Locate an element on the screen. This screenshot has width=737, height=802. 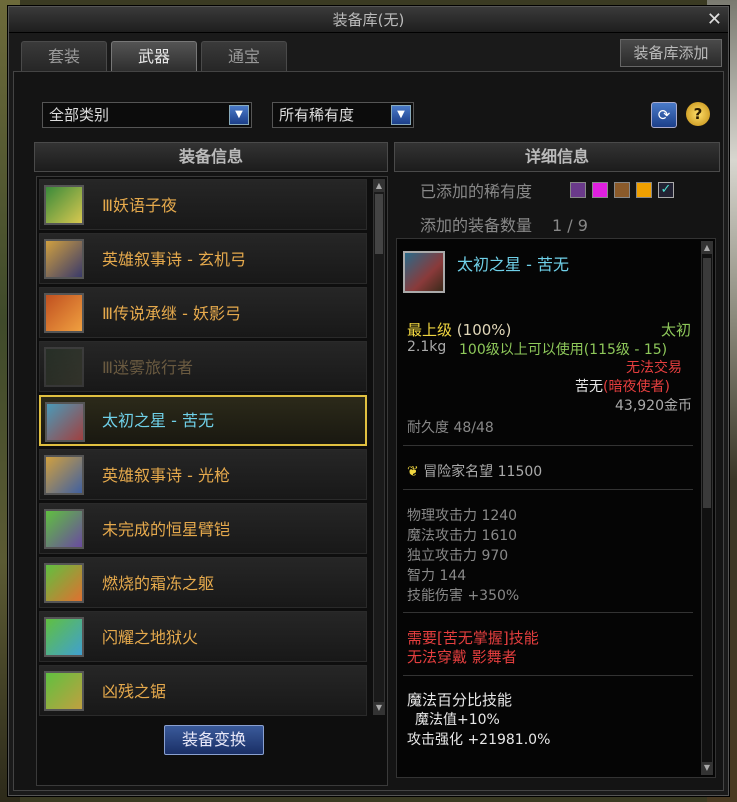
tab-set: 套装 is located at coordinates (64, 56).